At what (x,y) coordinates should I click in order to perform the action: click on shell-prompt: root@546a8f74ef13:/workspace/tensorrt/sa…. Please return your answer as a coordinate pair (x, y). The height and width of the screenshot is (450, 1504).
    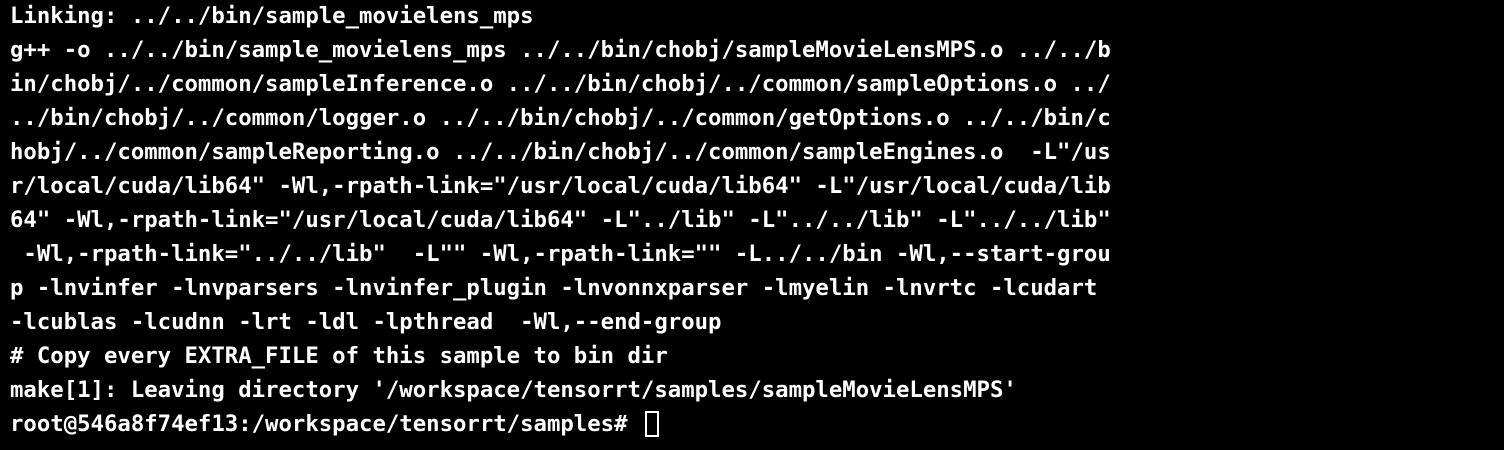
    Looking at the image, I should click on (325, 424).